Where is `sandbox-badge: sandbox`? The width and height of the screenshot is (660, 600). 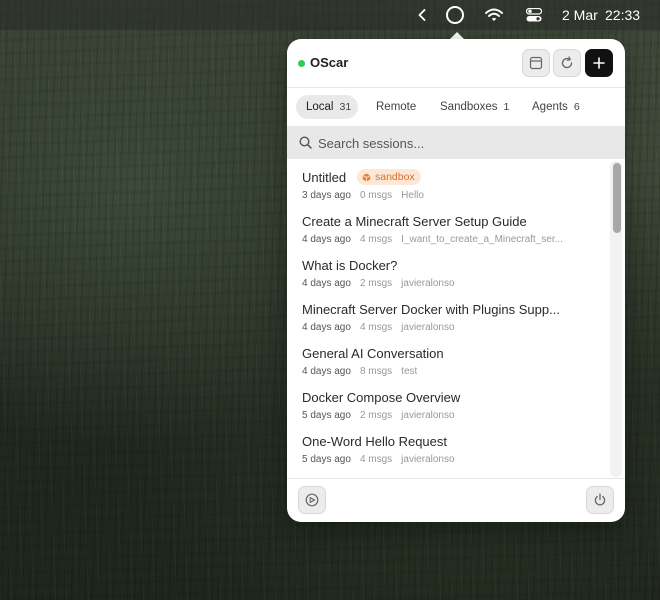
sandbox-badge: sandbox is located at coordinates (389, 177).